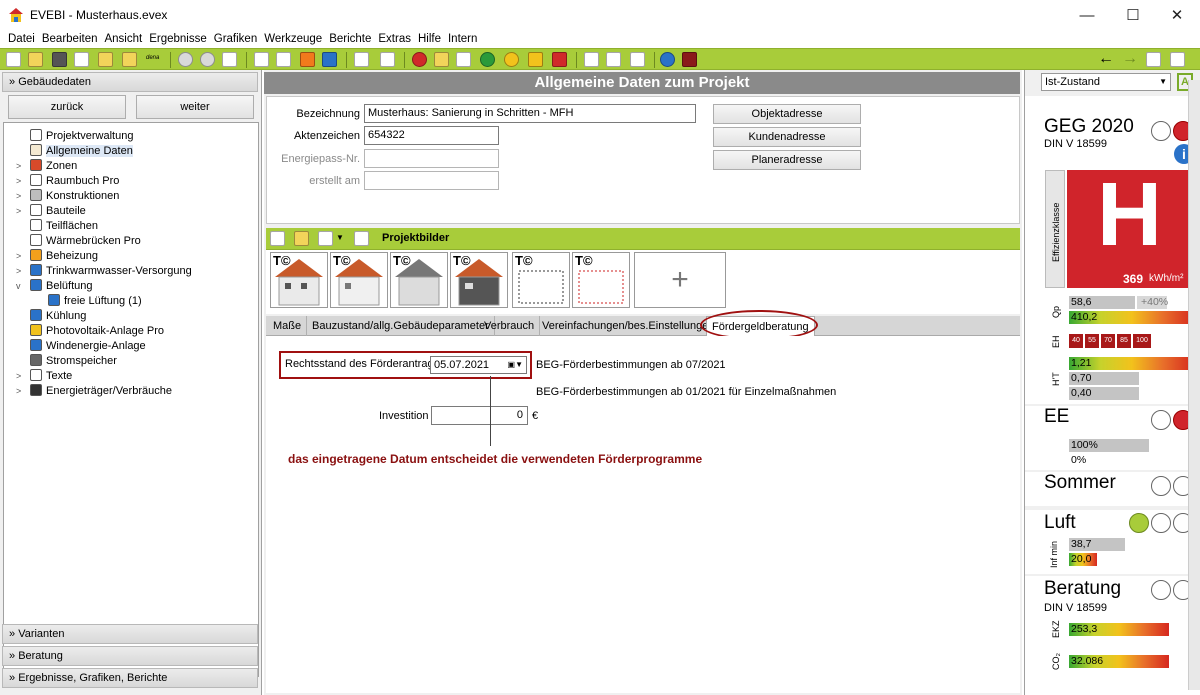 The width and height of the screenshot is (1200, 695). What do you see at coordinates (478, 365) in the screenshot?
I see `rechtsstand-date-input: 05.07.2021 ▣▼` at bounding box center [478, 365].